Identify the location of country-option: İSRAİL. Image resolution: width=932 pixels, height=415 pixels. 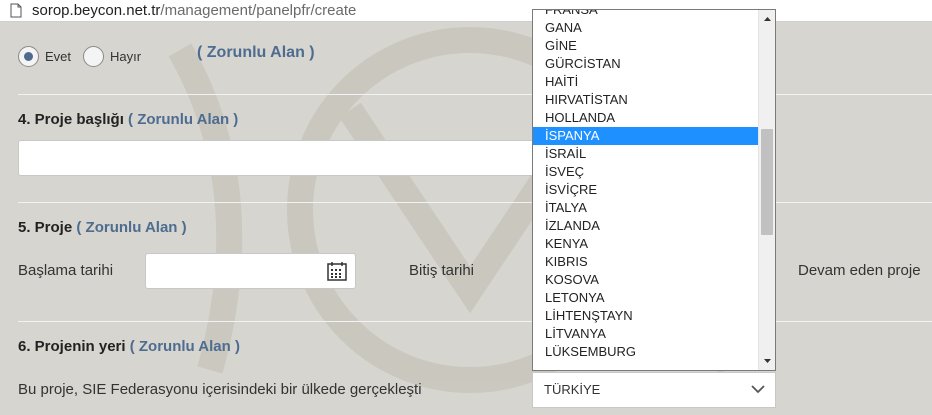
(646, 154).